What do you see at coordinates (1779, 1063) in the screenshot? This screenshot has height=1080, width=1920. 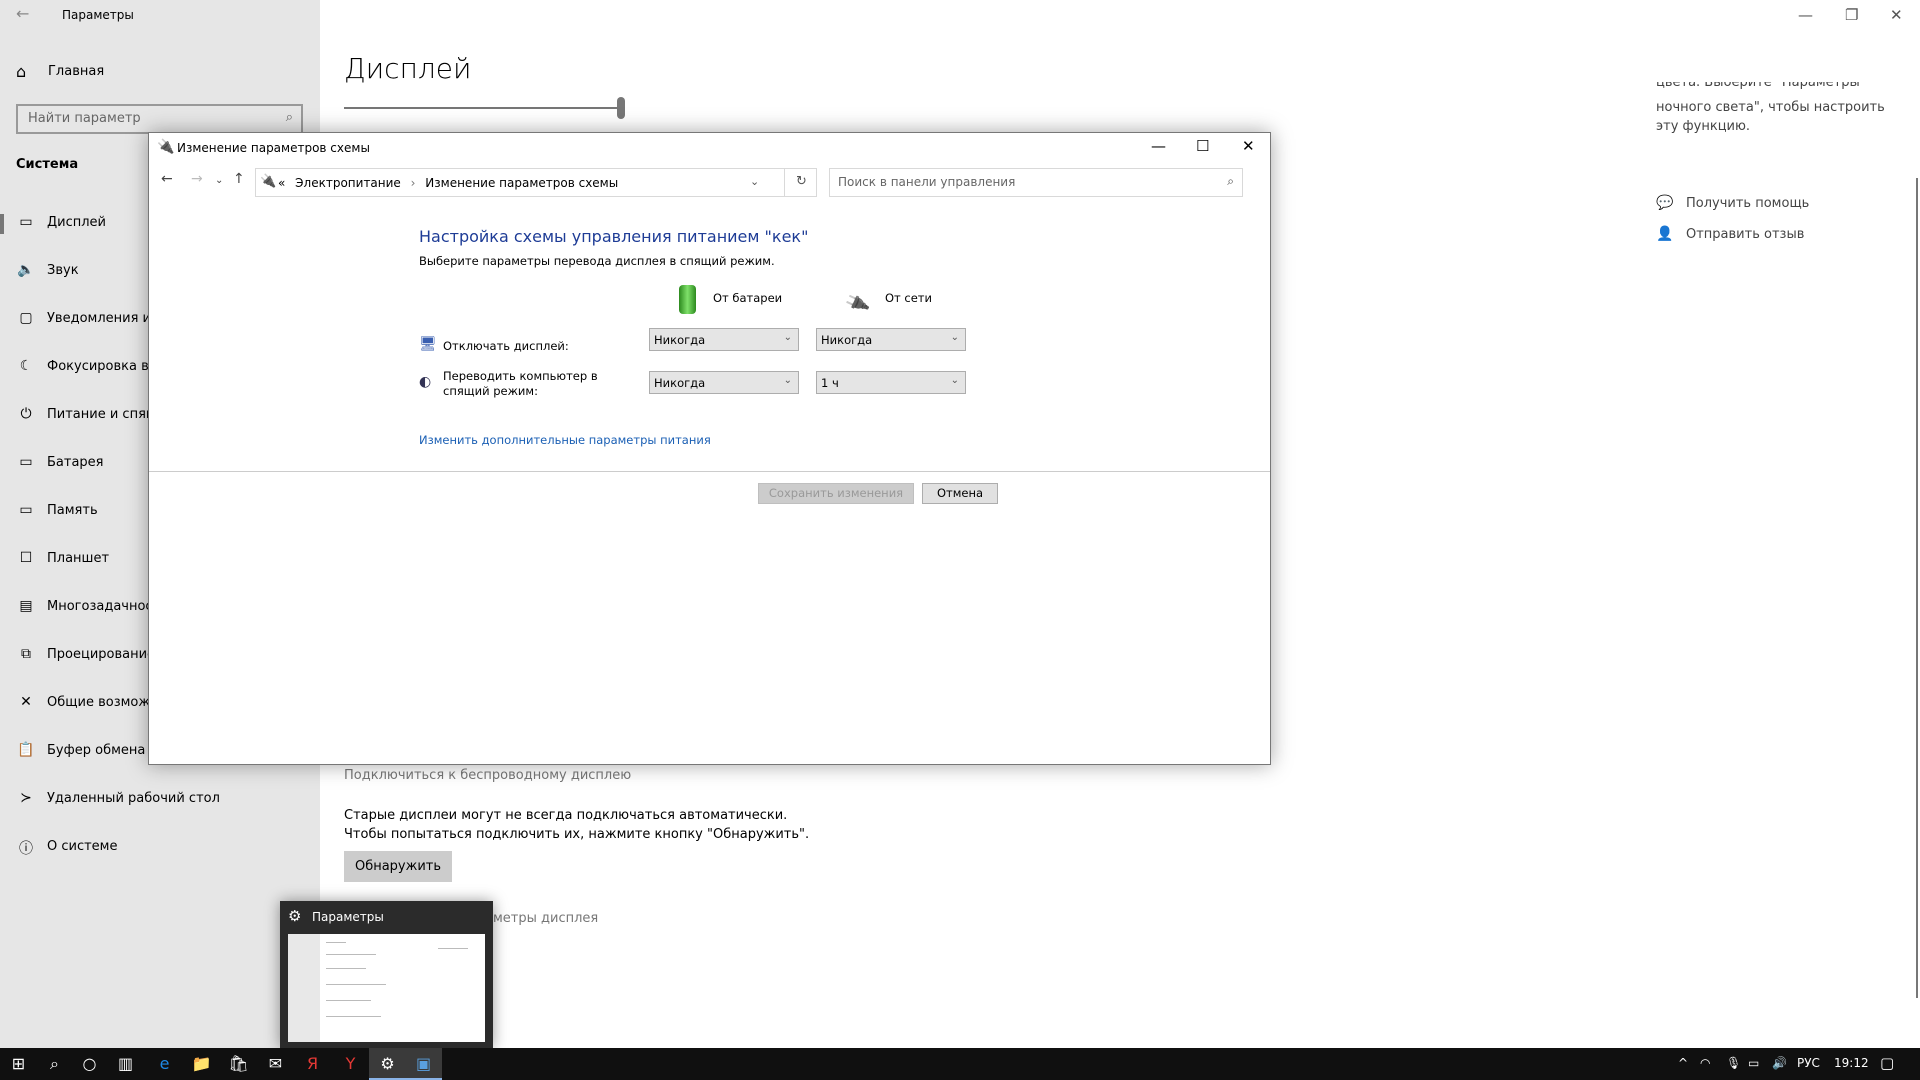 I see `volume-icon: 🔊` at bounding box center [1779, 1063].